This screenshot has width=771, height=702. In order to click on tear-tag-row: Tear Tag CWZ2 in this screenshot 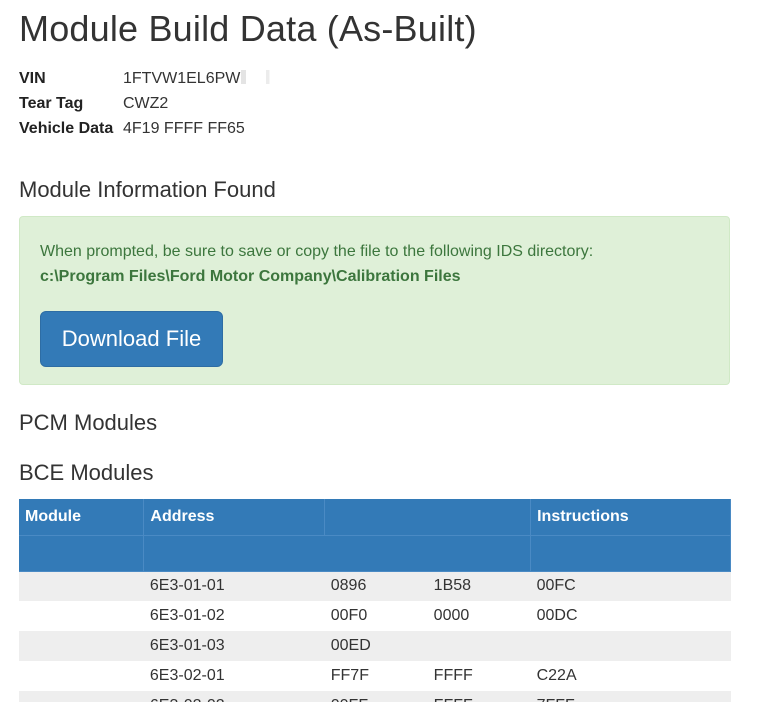, I will do `click(161, 103)`.